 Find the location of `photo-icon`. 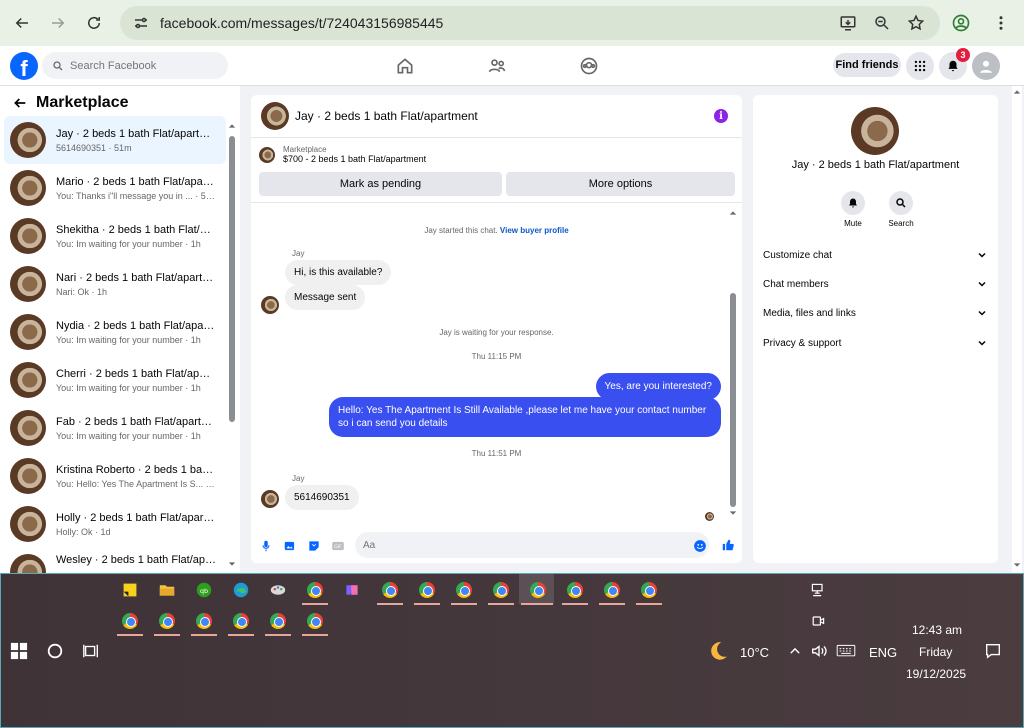

photo-icon is located at coordinates (290, 546).